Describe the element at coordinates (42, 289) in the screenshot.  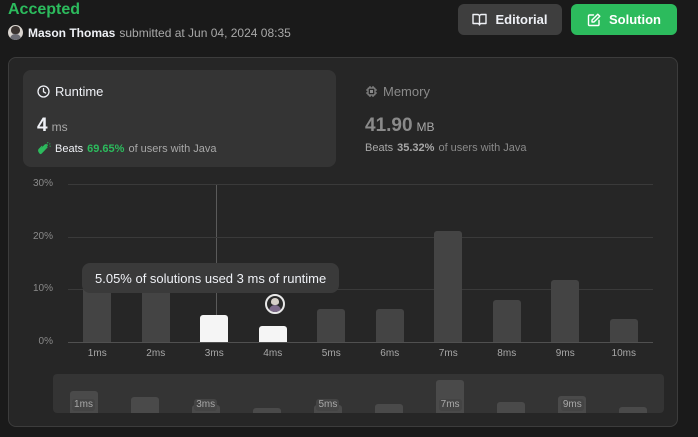
I see `y-tick-label: 10%` at that location.